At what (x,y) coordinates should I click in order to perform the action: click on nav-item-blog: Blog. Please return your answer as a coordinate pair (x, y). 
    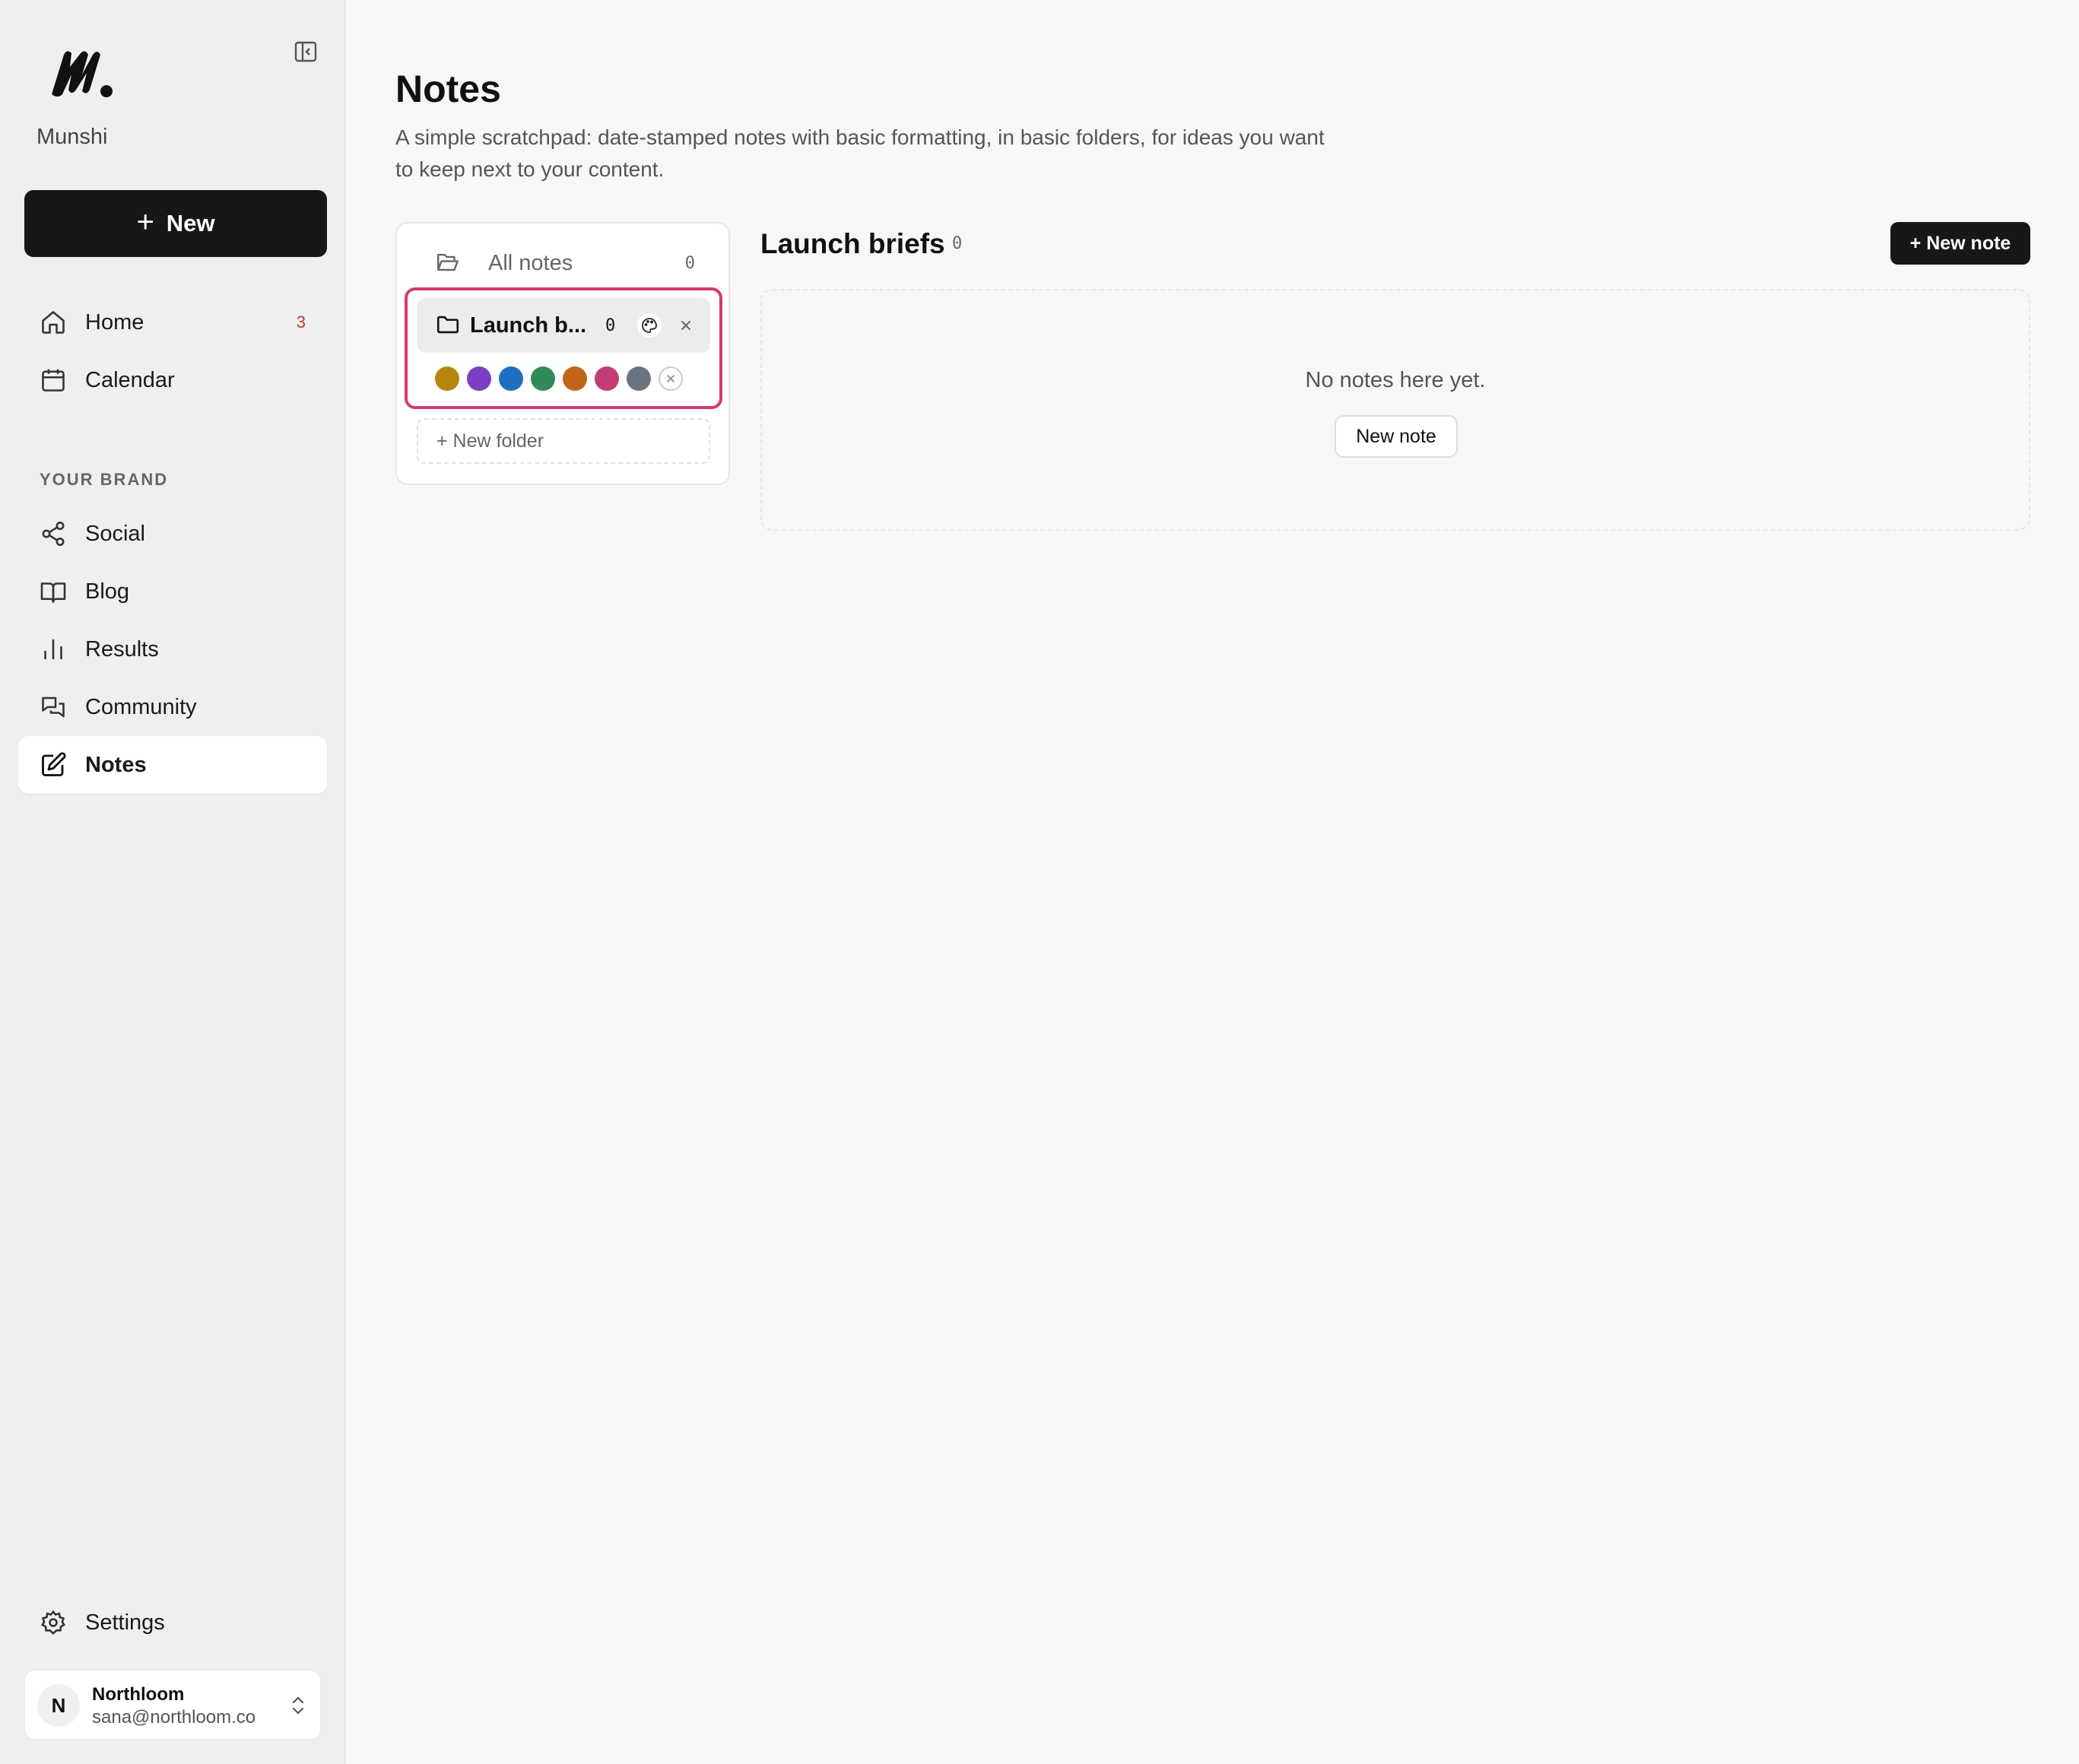
    Looking at the image, I should click on (172, 591).